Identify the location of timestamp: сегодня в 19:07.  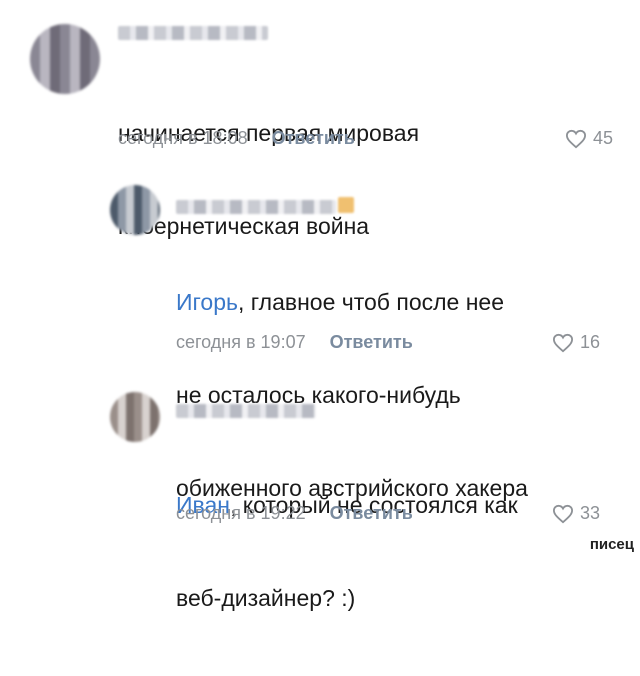
(241, 342).